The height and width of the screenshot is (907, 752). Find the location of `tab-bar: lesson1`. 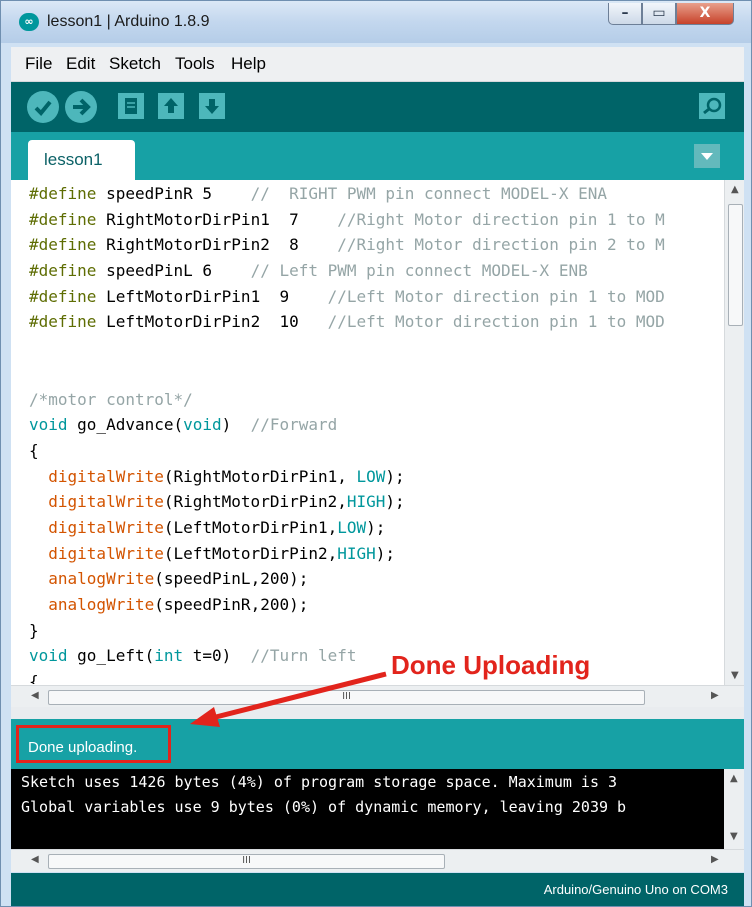

tab-bar: lesson1 is located at coordinates (377, 156).